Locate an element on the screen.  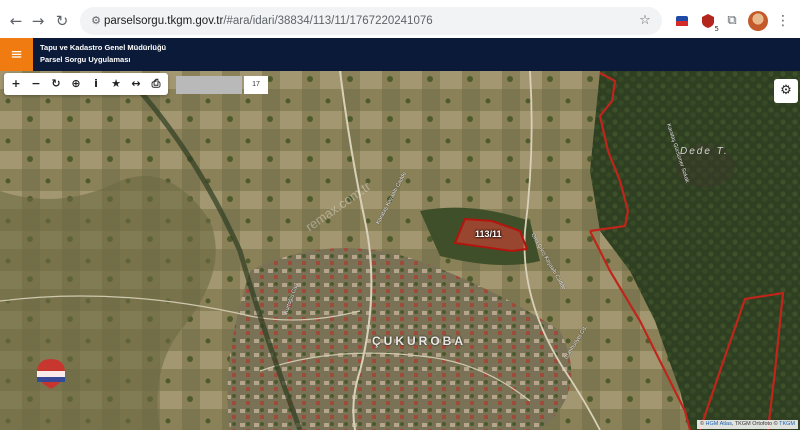
attribution-tkgm-link: TKGM is located at coordinates (787, 424).